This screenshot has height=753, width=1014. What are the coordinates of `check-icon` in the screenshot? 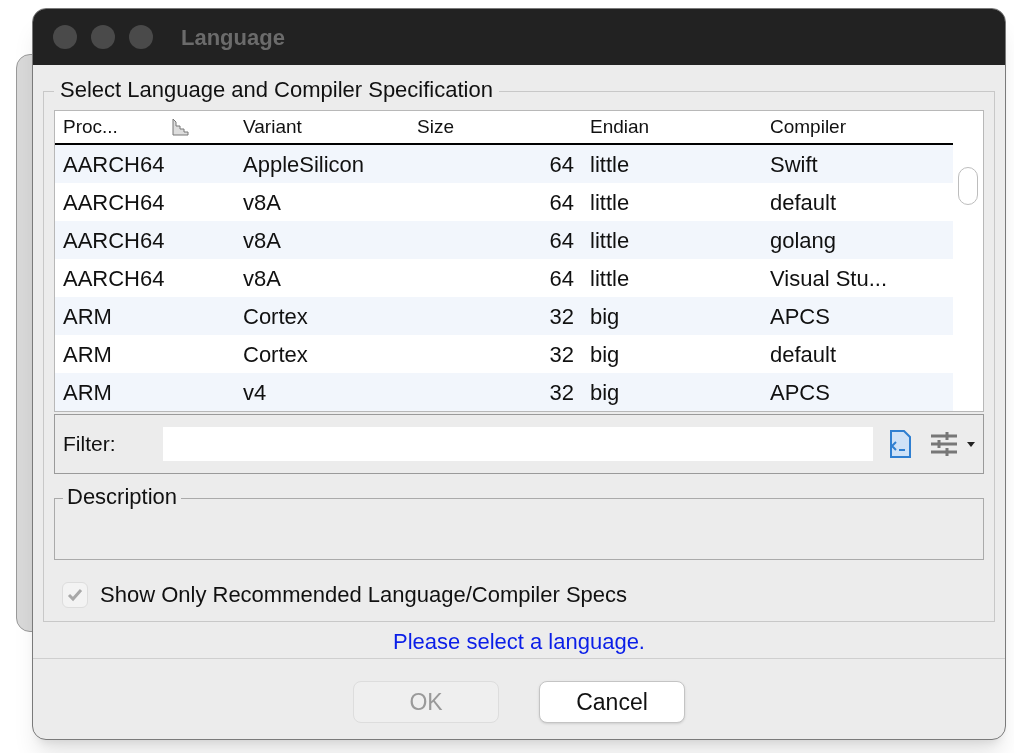 It's located at (75, 594).